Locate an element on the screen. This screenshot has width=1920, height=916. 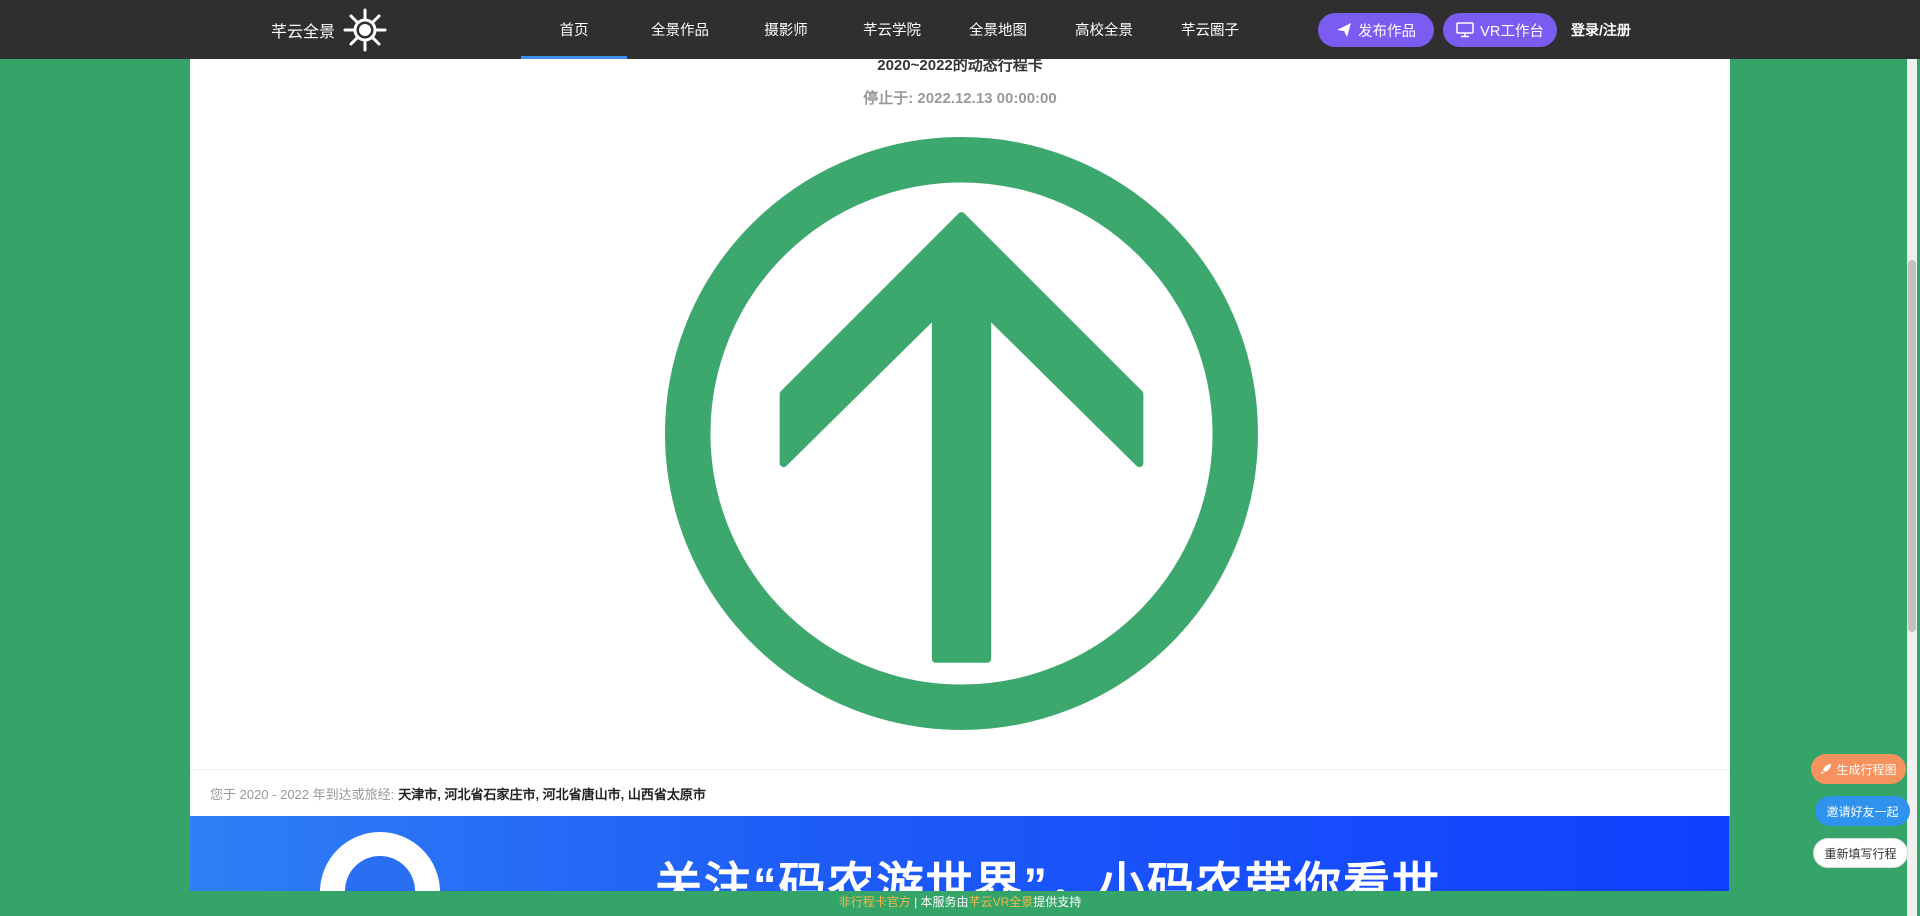
main-nav: 首页 全景作品 摄影师 芊云学院 全景地图 高校全景 芊云圈子 is located at coordinates (892, 29).